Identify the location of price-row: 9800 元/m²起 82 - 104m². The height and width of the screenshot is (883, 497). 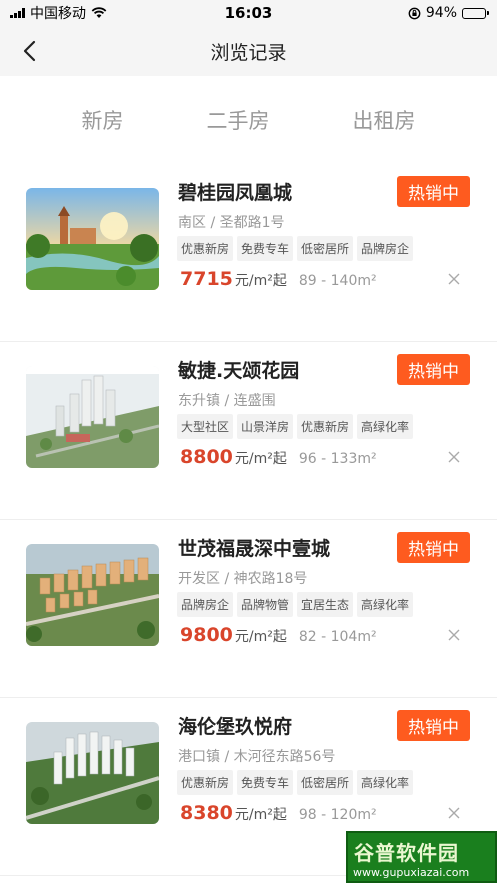
(278, 635).